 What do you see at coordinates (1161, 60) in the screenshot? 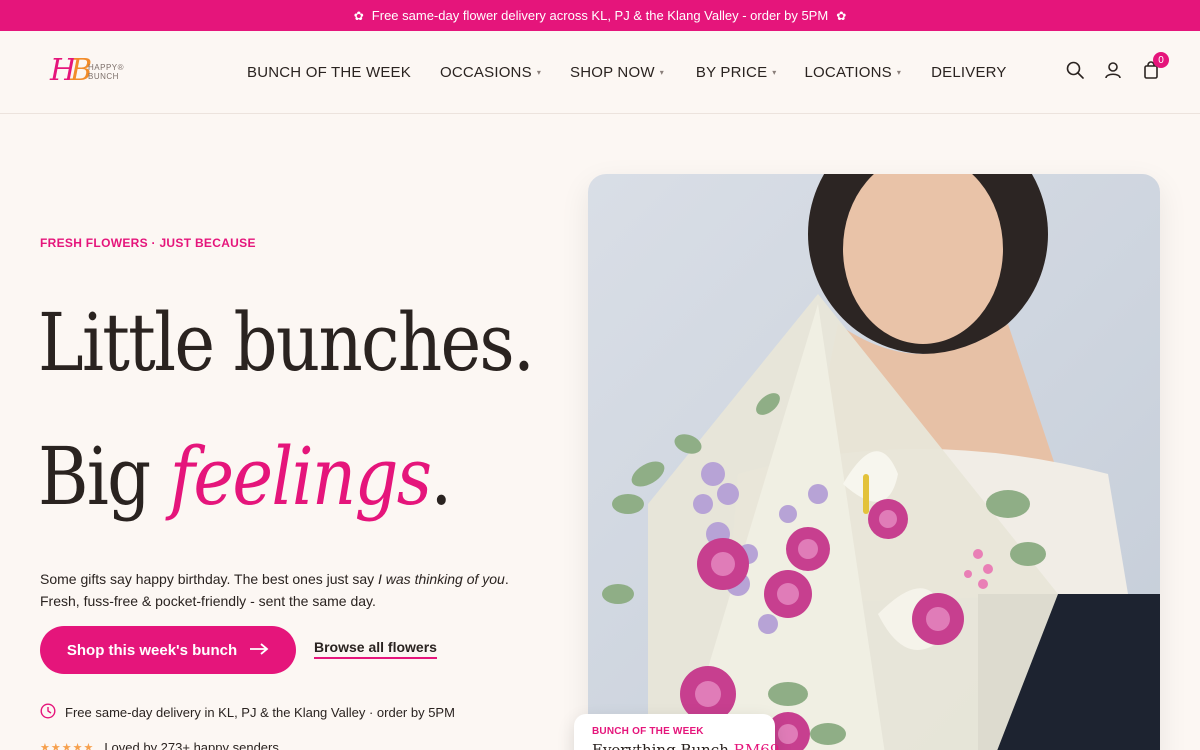
I see `cart-count-badge: 0` at bounding box center [1161, 60].